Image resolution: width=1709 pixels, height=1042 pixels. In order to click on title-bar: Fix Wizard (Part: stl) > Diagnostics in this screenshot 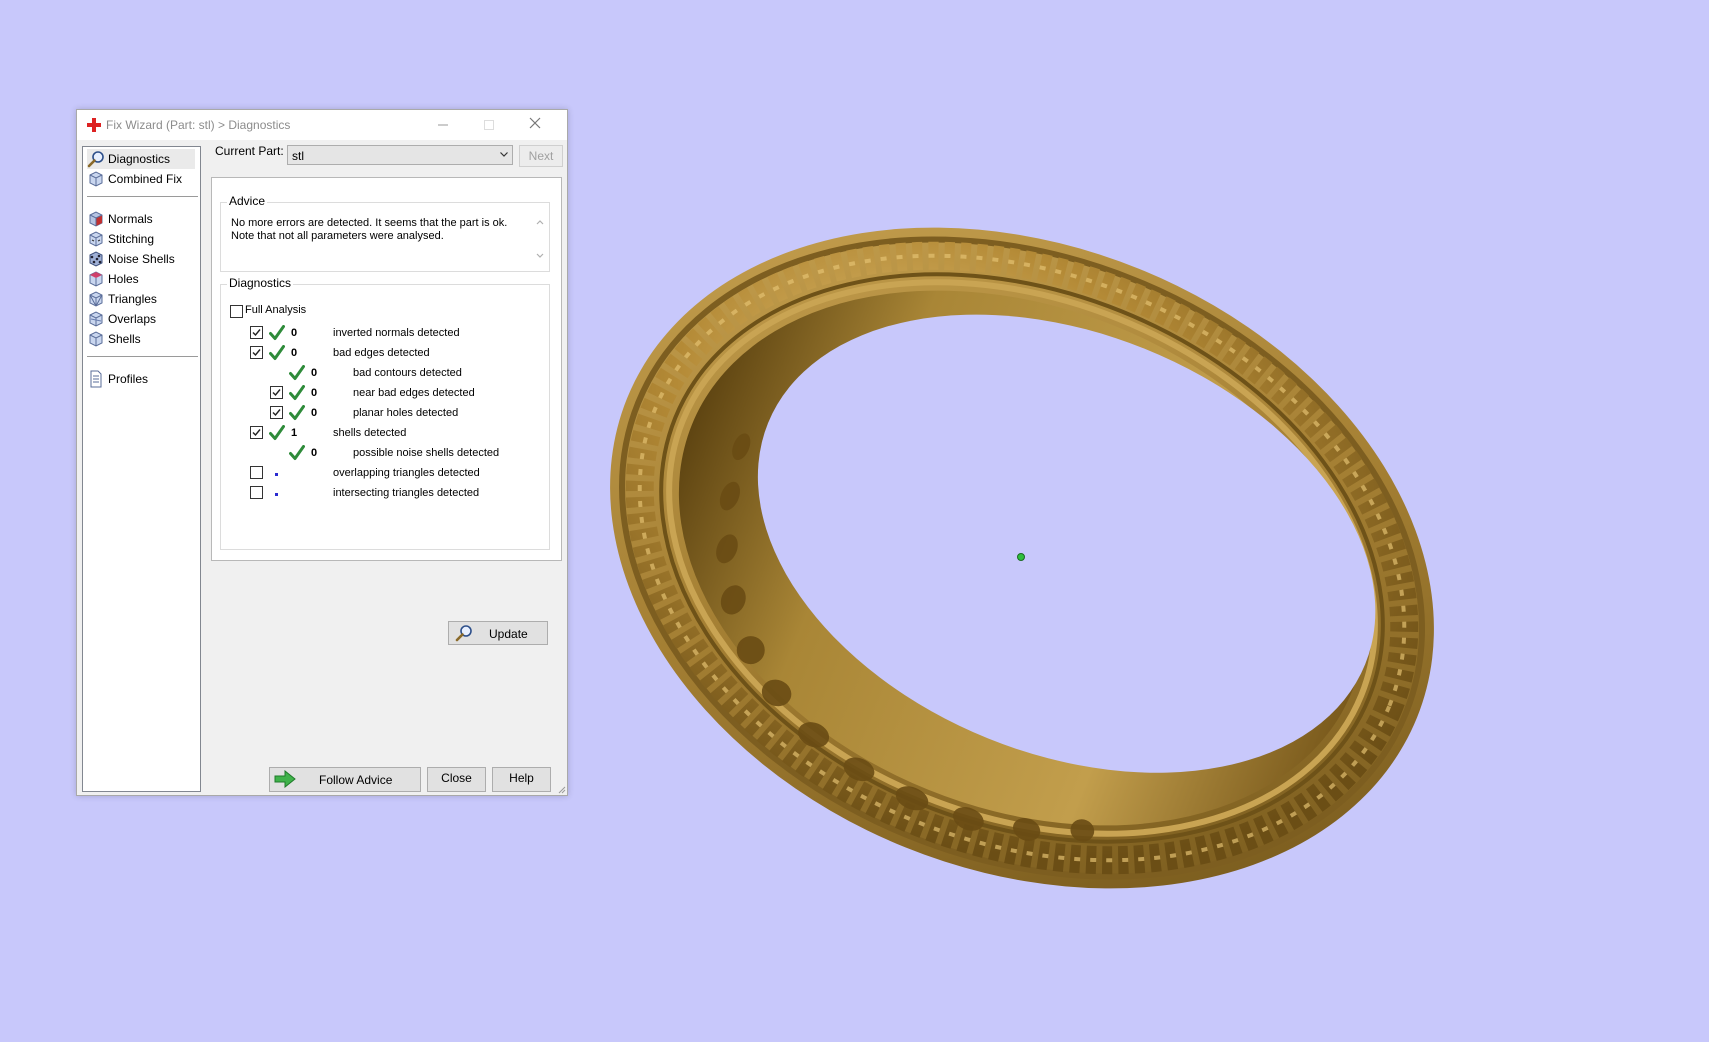, I will do `click(322, 125)`.